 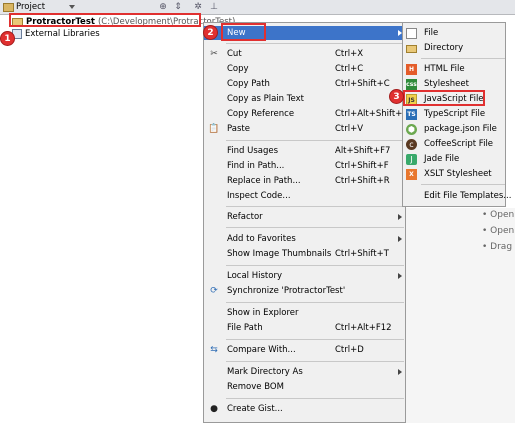 I want to click on css-file-icon: css, so click(x=411, y=84).